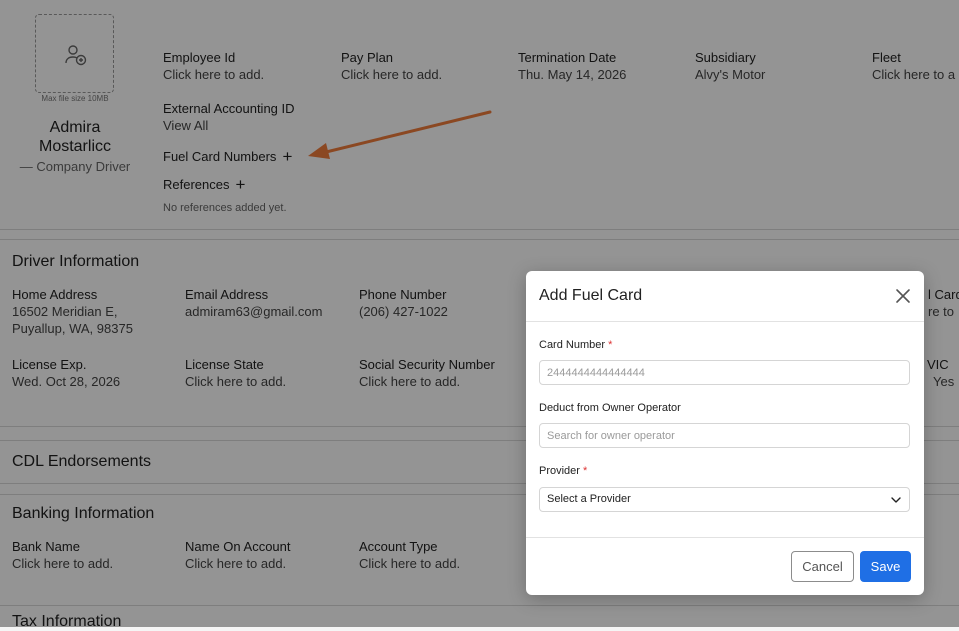 The height and width of the screenshot is (631, 959). Describe the element at coordinates (572, 345) in the screenshot. I see `card-number-label-text: Card Number` at that location.